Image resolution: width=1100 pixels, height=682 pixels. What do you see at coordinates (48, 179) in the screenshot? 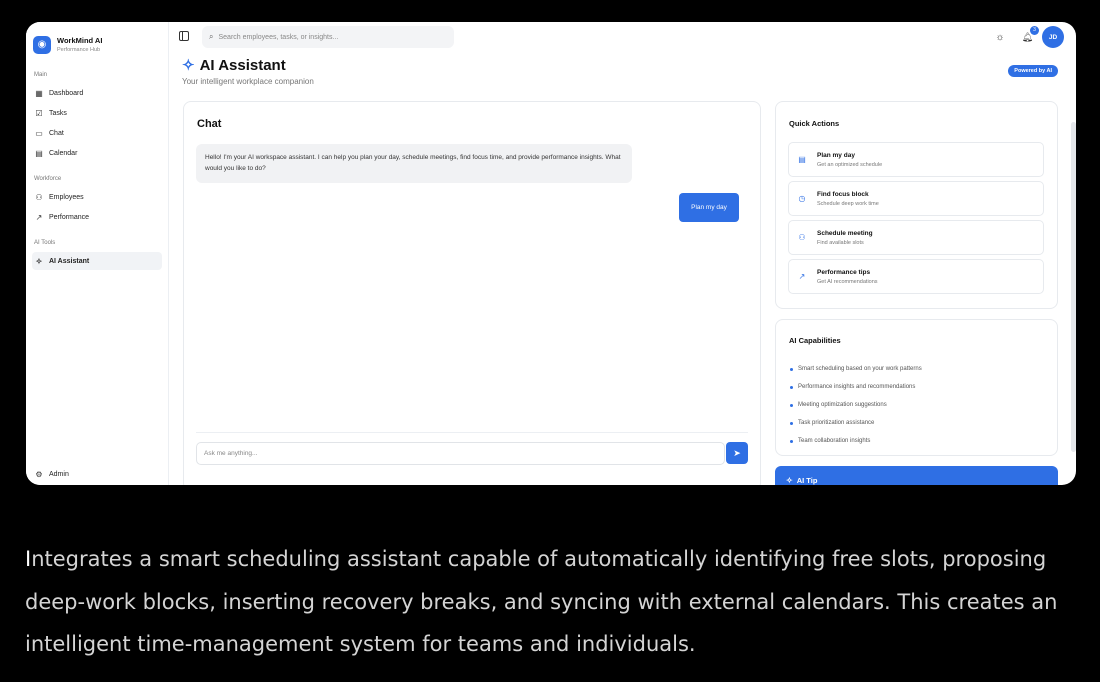
I see `nav-section-workforce: Workforce` at bounding box center [48, 179].